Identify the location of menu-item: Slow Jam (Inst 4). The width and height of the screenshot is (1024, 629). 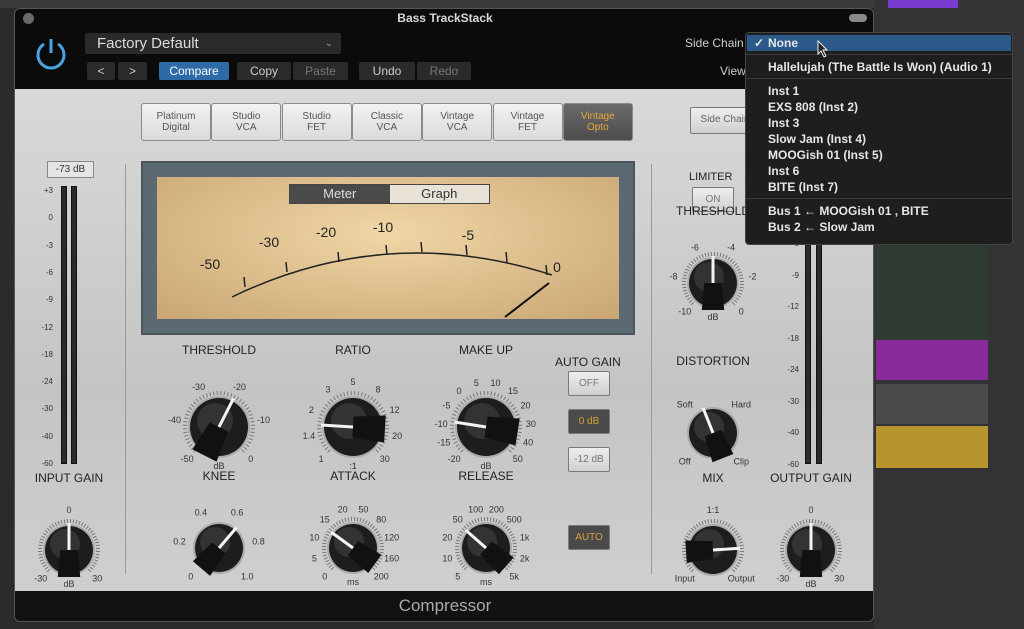
(817, 139).